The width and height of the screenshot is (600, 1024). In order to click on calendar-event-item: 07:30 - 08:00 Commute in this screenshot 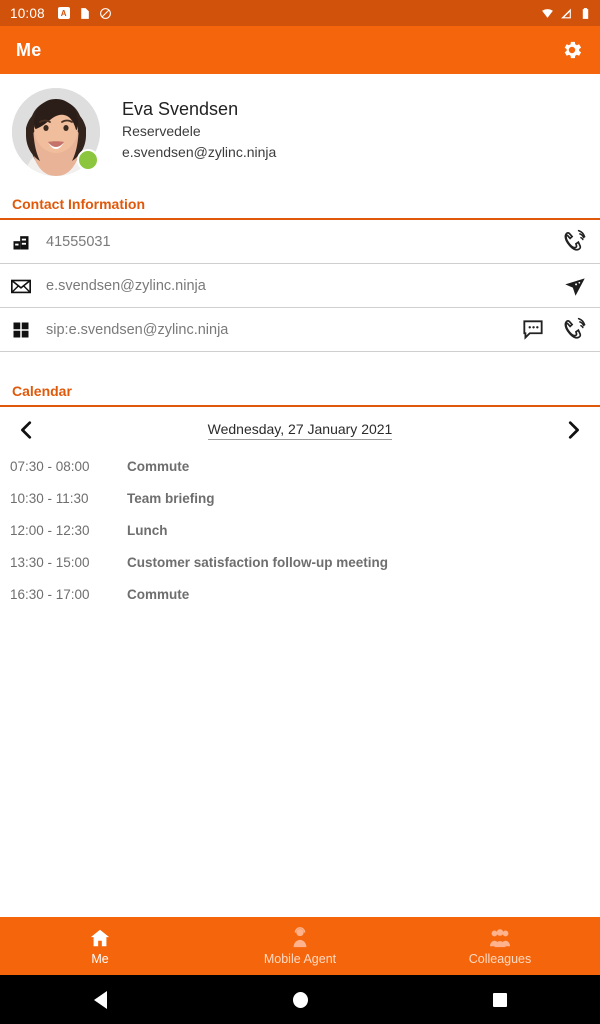, I will do `click(300, 467)`.